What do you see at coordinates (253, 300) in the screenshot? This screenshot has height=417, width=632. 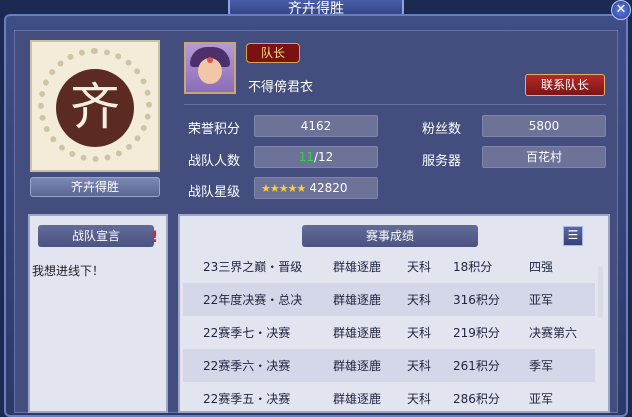 I see `result-event: 22年度决赛・总决` at bounding box center [253, 300].